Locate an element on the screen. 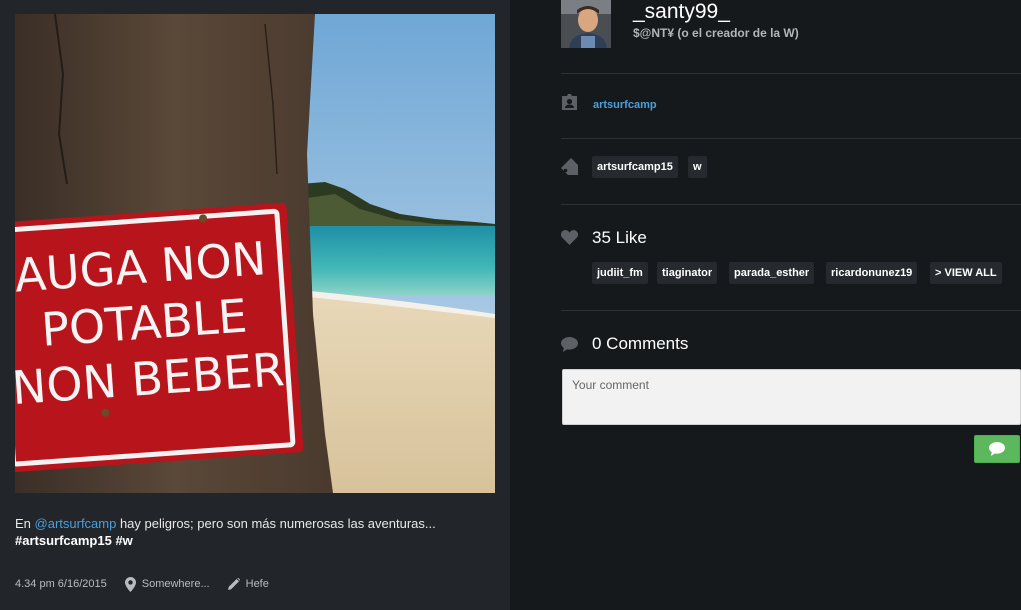 Image resolution: width=1021 pixels, height=610 pixels. avatar is located at coordinates (586, 24).